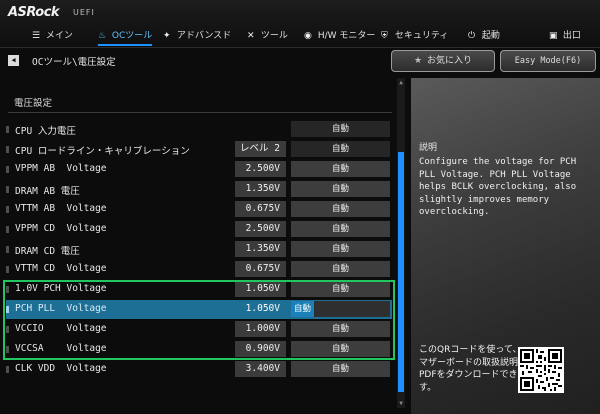  Describe the element at coordinates (401, 272) in the screenshot. I see `scrollbar-thumb` at that location.